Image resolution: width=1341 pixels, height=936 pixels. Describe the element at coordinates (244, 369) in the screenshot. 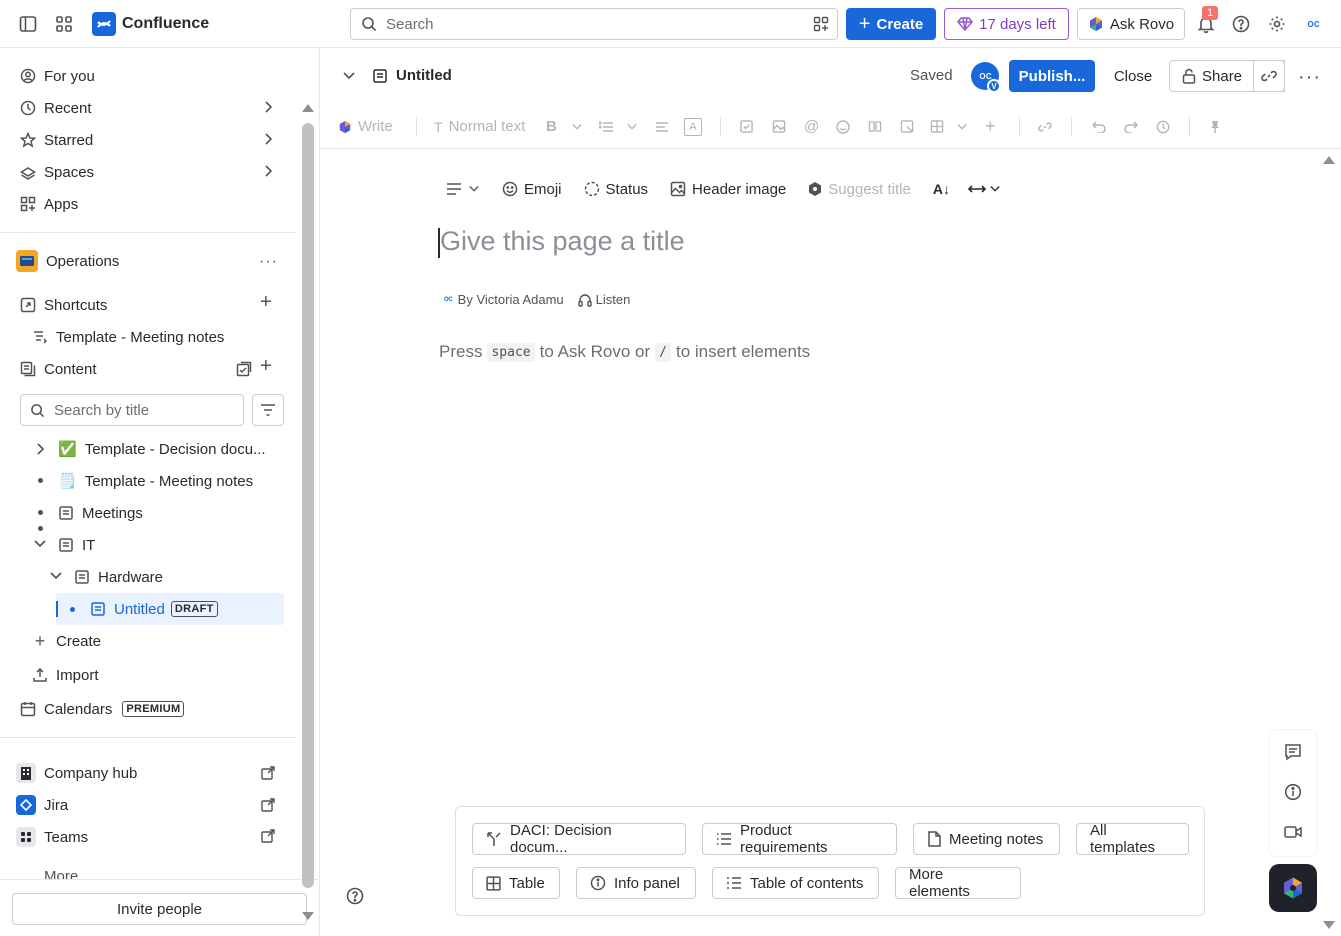

I see `create-from-template-icon` at that location.